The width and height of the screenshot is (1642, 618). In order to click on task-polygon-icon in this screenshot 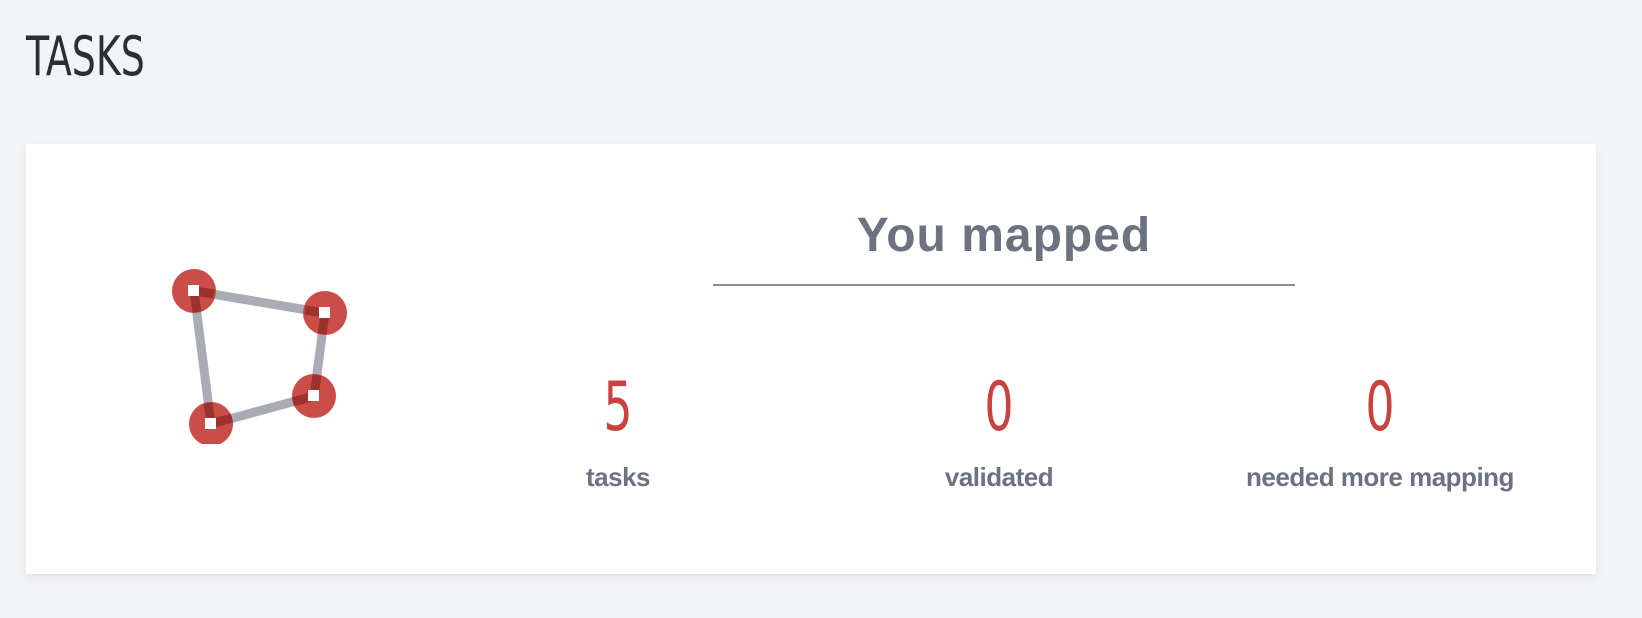, I will do `click(259, 356)`.